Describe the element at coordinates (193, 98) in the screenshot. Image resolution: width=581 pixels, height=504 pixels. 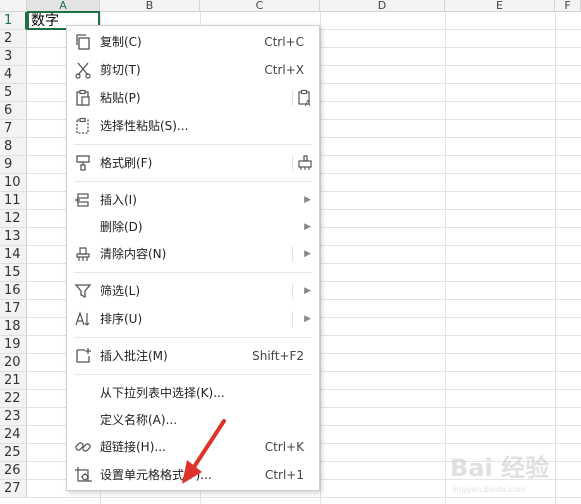
I see `menu-item-paste: 粘贴(P) A` at that location.